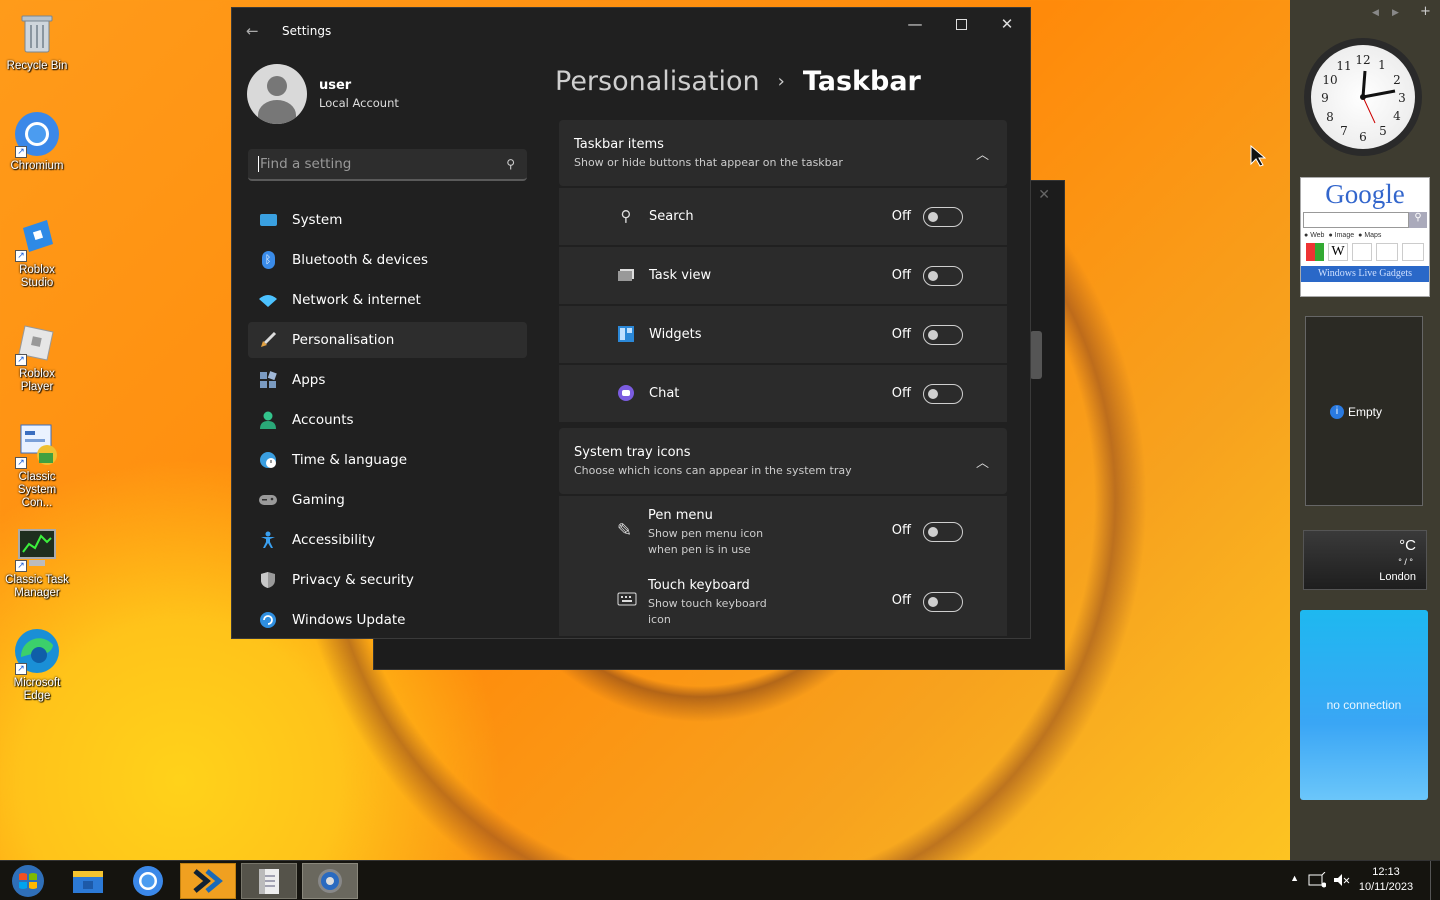  I want to click on nav-item-bluetooth: ᛒ Bluetooth & devices, so click(387, 260).